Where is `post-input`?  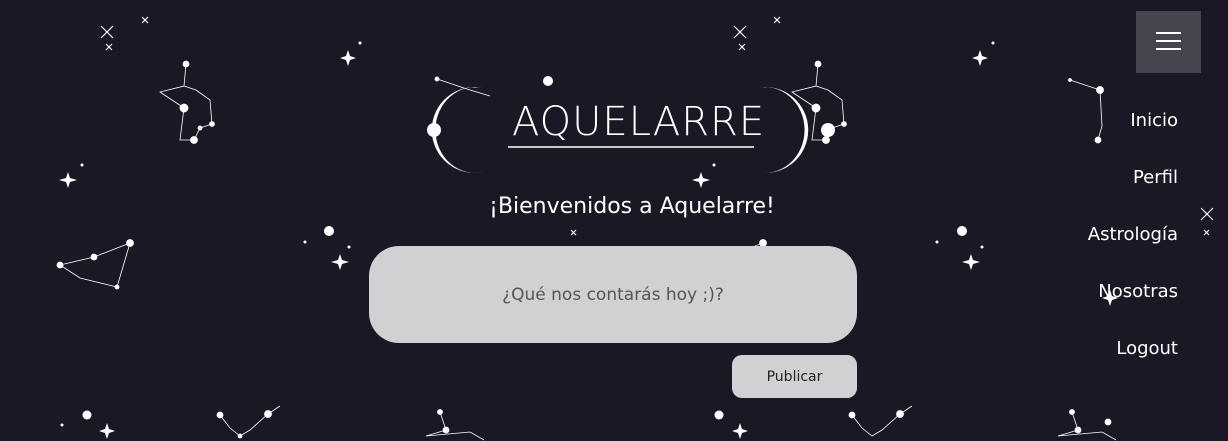
post-input is located at coordinates (613, 294).